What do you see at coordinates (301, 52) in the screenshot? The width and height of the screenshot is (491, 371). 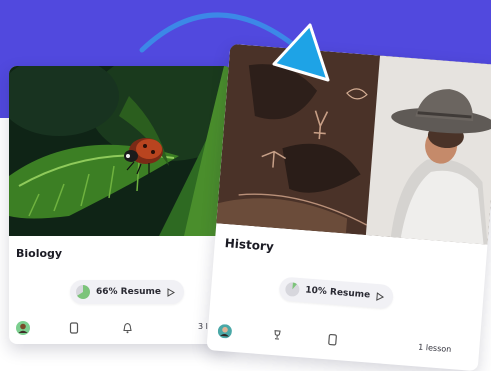 I see `pointer-arrow-icon` at bounding box center [301, 52].